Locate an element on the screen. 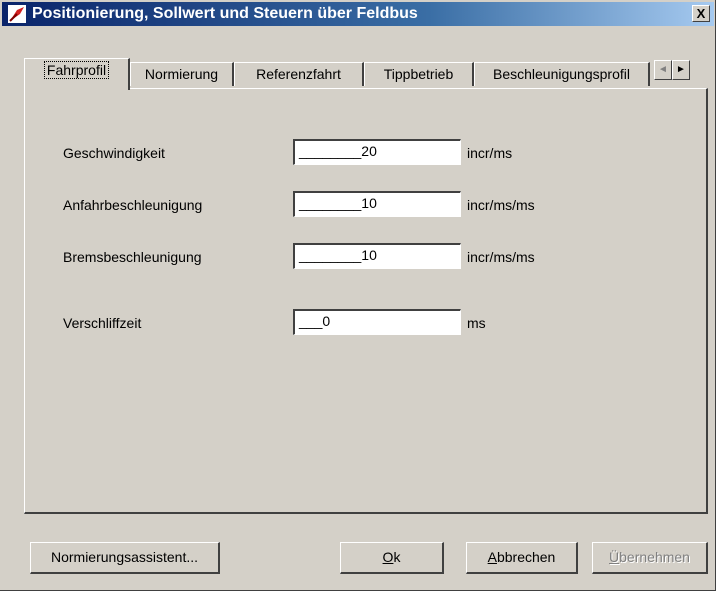  tab-scroll-right-button: ► is located at coordinates (681, 70).